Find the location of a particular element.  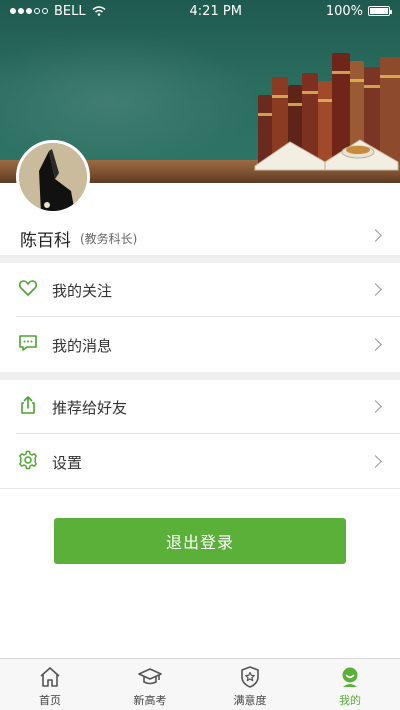

heart-icon is located at coordinates (28, 288).